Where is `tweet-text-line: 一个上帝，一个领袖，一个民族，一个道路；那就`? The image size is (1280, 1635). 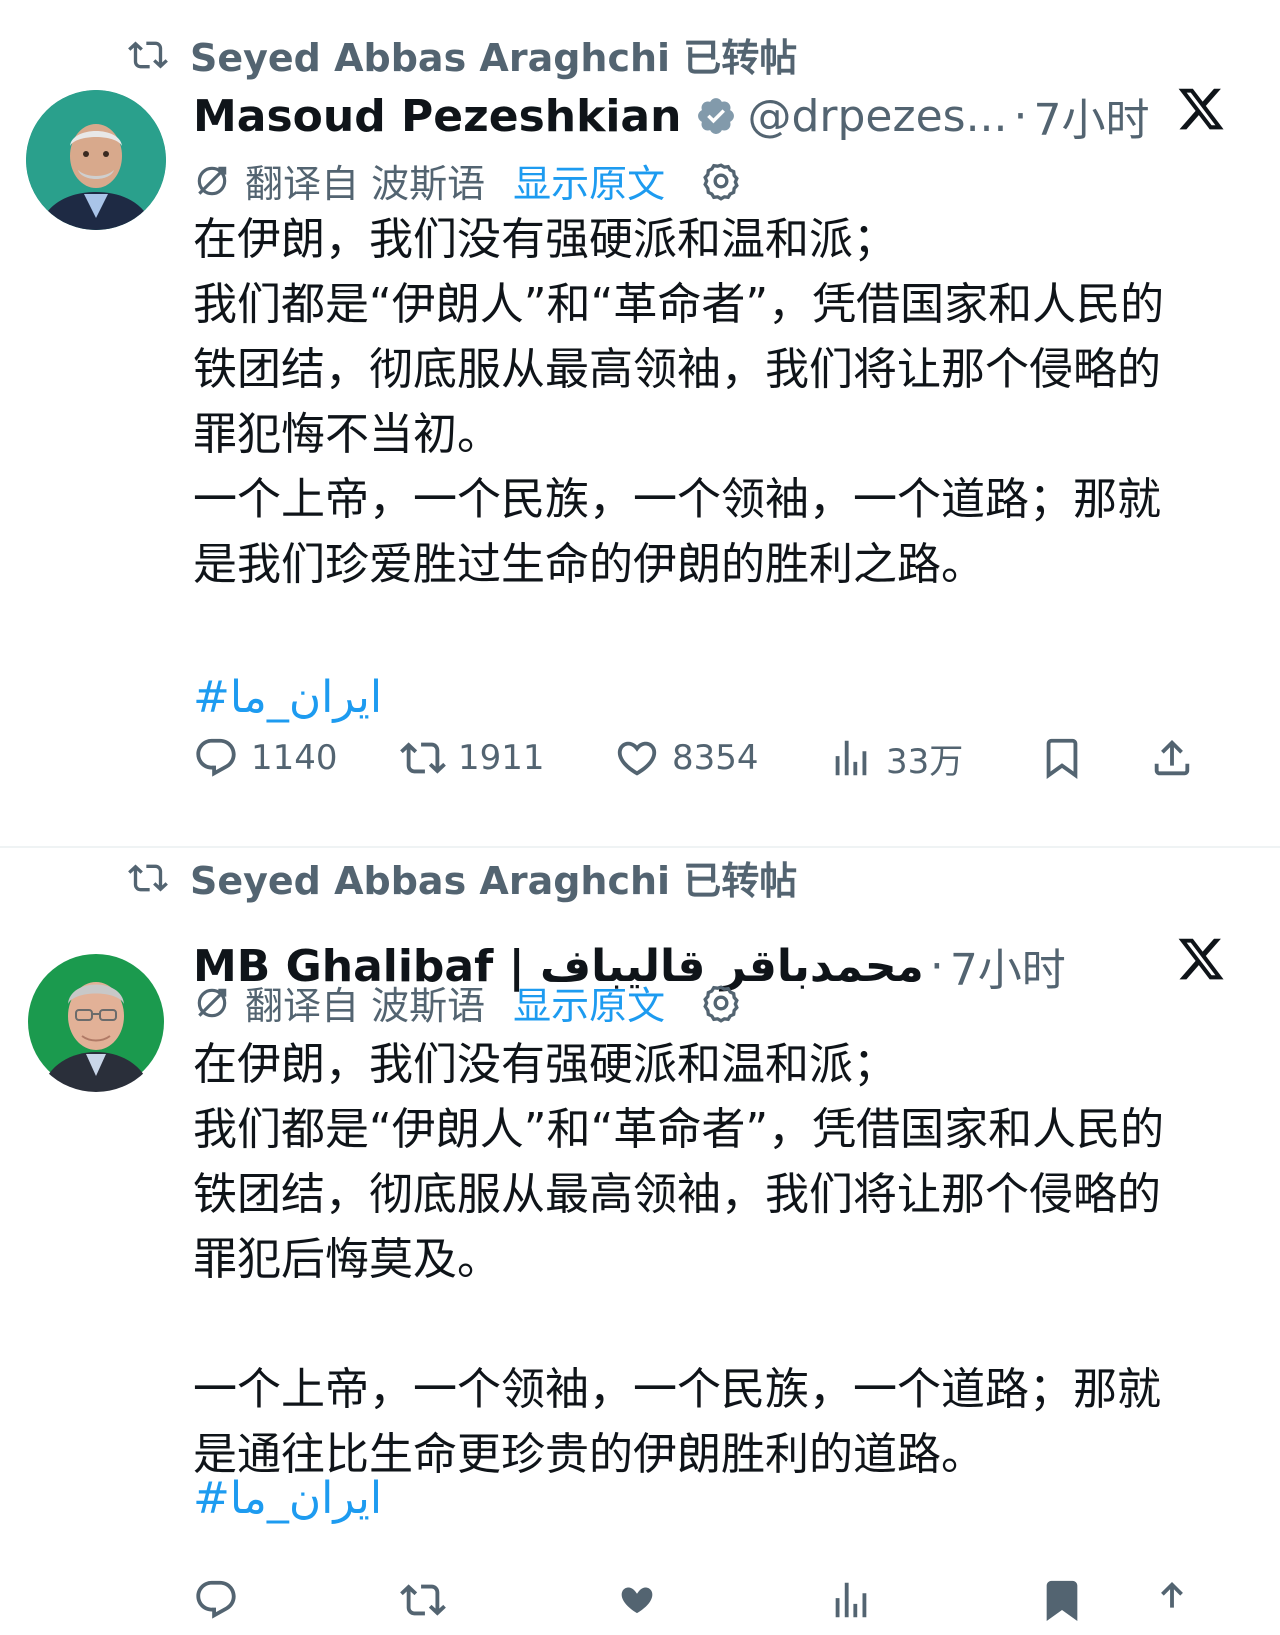 tweet-text-line: 一个上帝，一个领袖，一个民族，一个道路；那就 is located at coordinates (677, 1389).